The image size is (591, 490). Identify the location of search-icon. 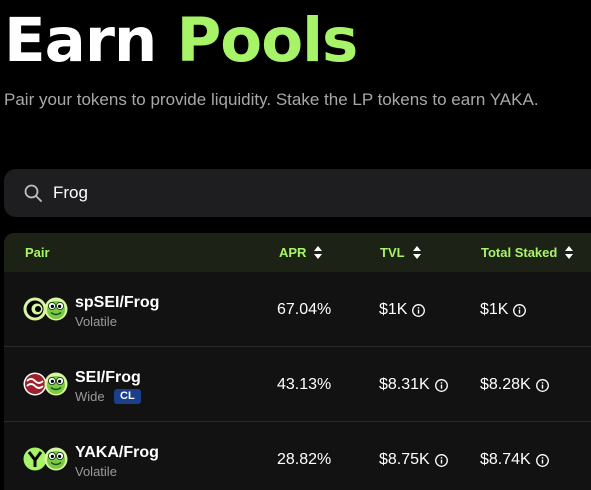
(33, 193).